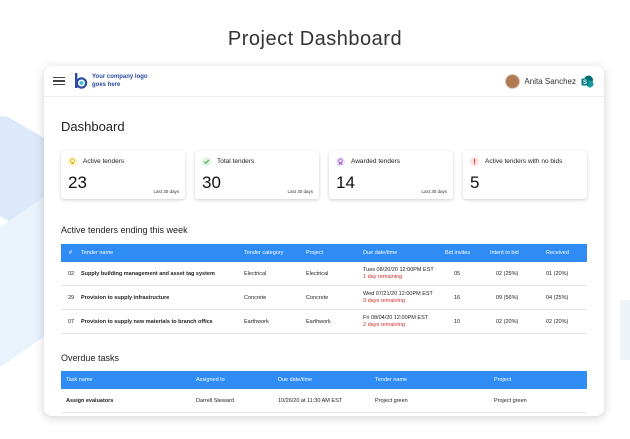 The height and width of the screenshot is (439, 630). Describe the element at coordinates (564, 321) in the screenshot. I see `received: 02 (20%)` at that location.